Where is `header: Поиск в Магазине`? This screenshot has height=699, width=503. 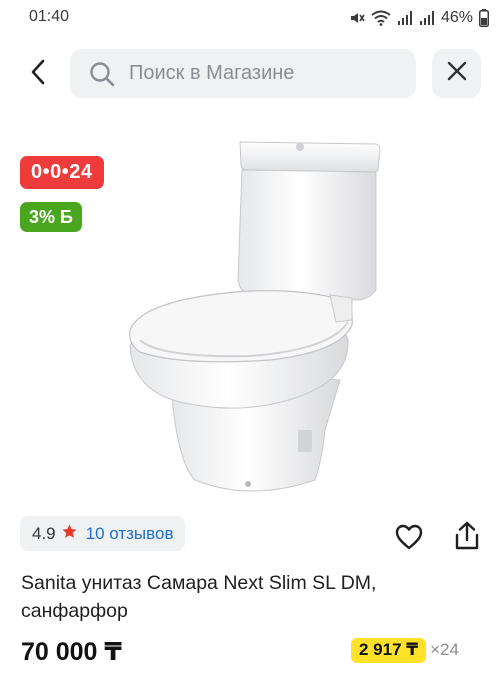
header: Поиск в Магазине is located at coordinates (251, 74).